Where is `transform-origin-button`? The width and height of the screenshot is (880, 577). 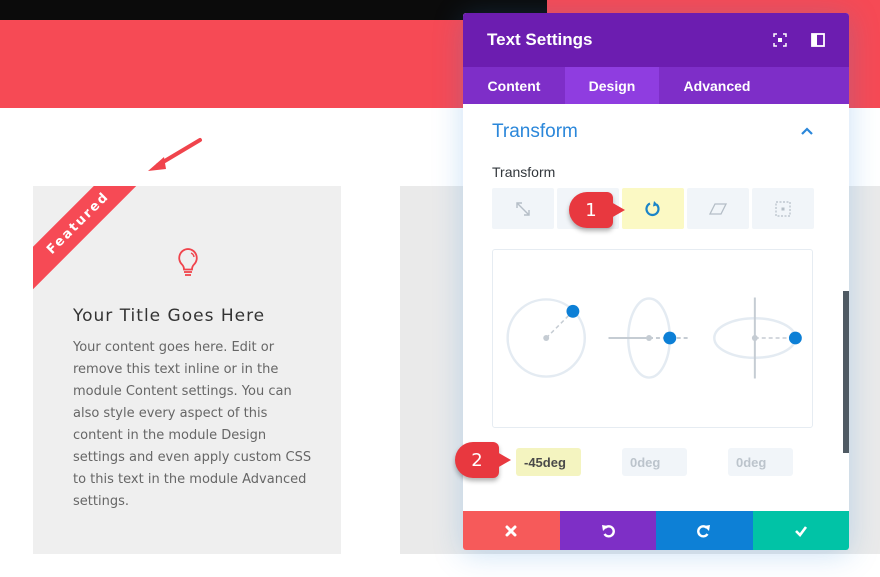
transform-origin-button is located at coordinates (783, 208).